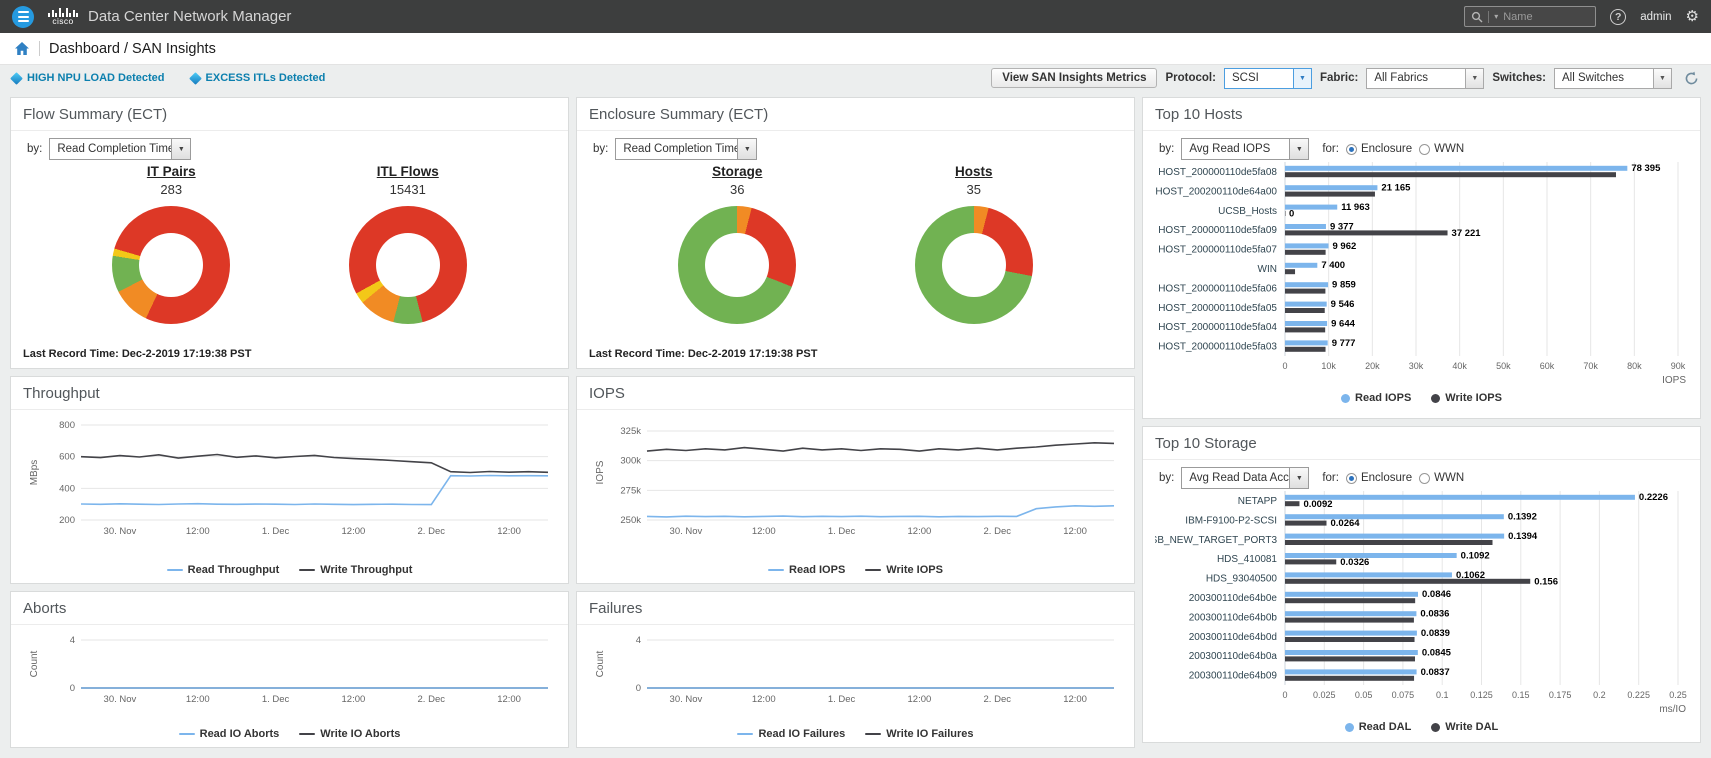 This screenshot has width=1711, height=758. I want to click on svg-text: NETAPP, so click(1258, 501).